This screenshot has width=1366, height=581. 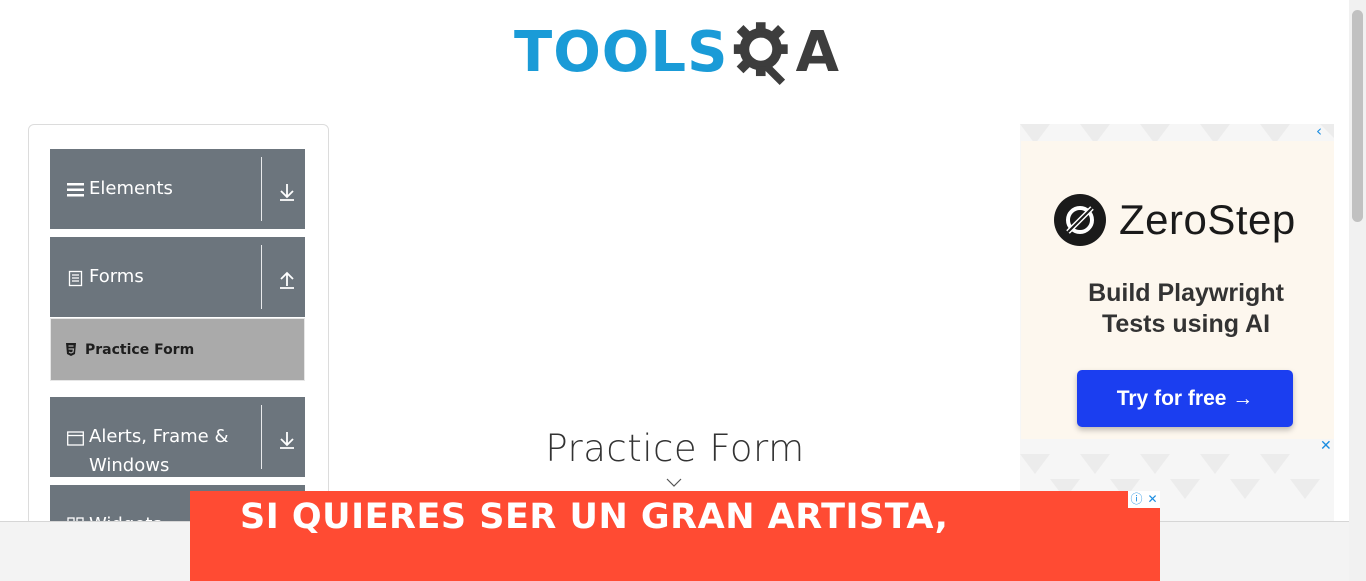 I want to click on toolsqa-logo: TOOLS A, so click(x=676, y=53).